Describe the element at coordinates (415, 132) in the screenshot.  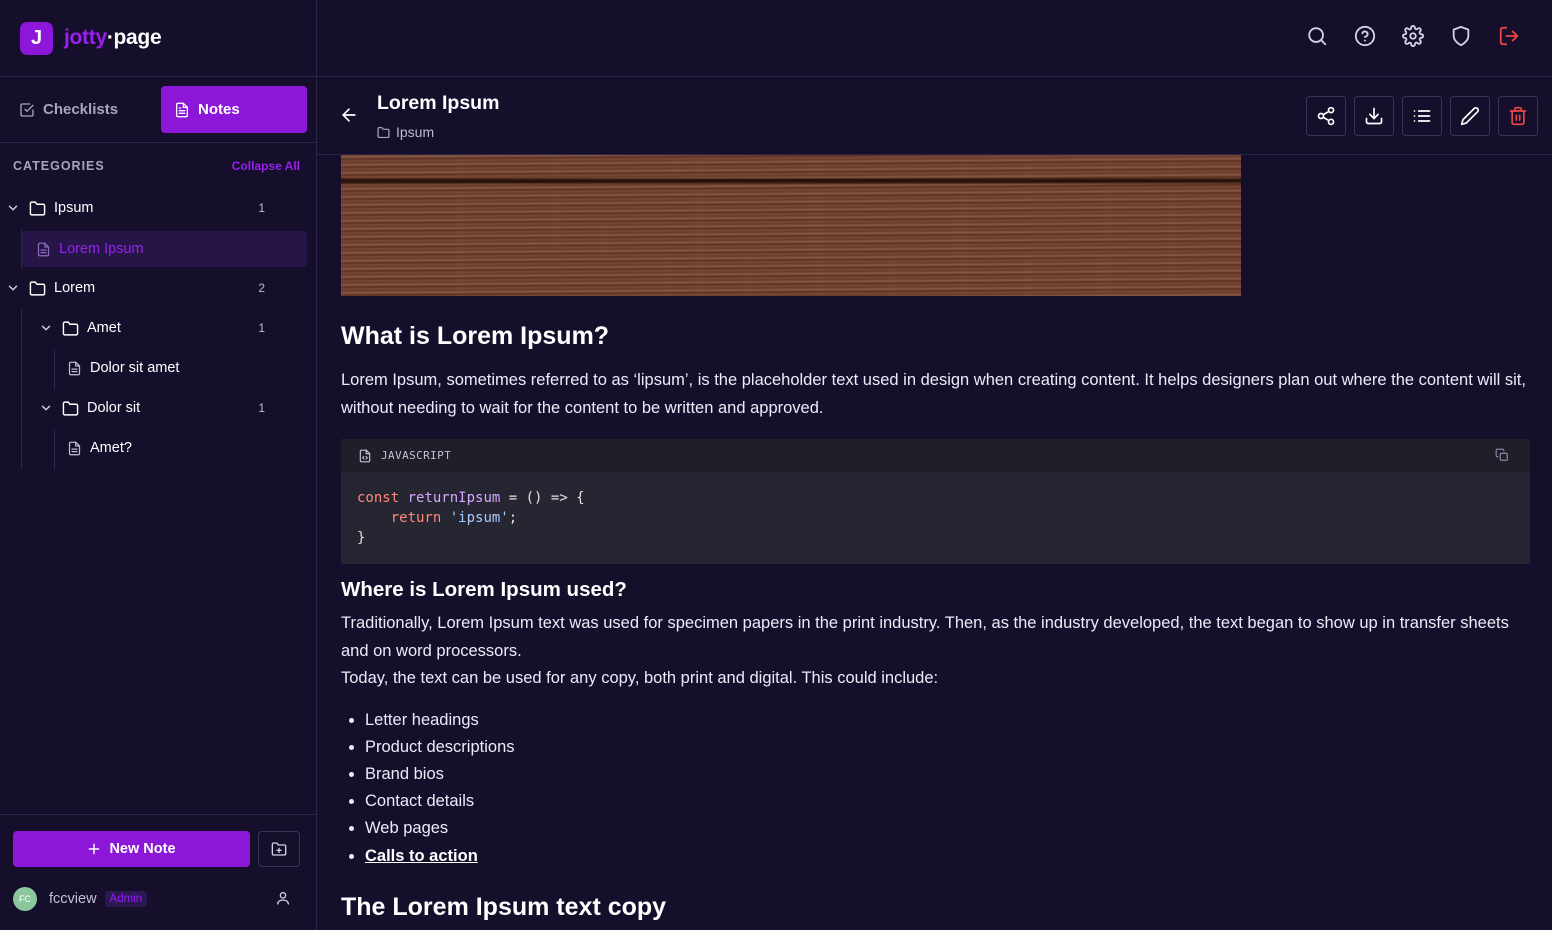
I see `note-category-label: Ipsum` at that location.